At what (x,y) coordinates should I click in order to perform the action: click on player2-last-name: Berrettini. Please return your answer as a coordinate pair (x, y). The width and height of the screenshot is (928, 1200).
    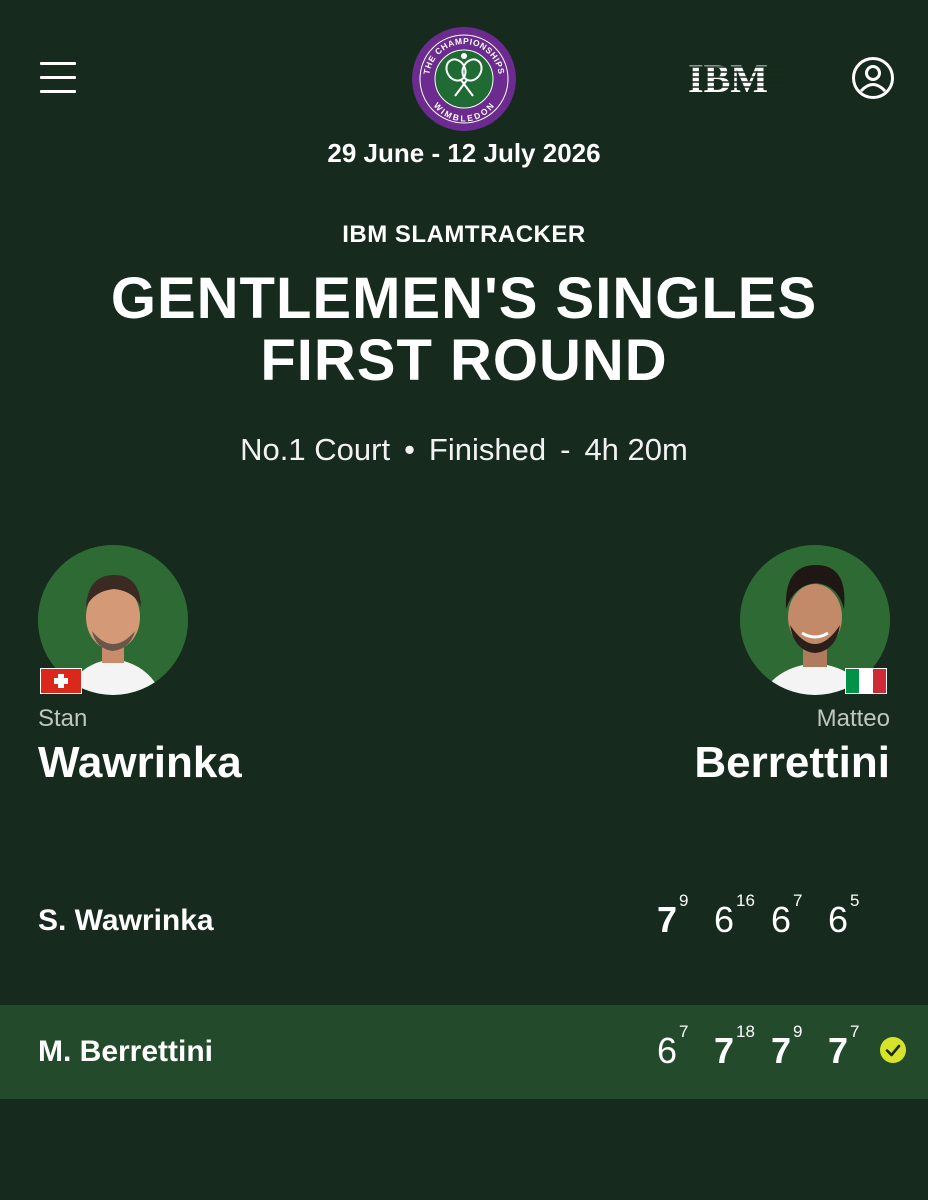
    Looking at the image, I should click on (792, 763).